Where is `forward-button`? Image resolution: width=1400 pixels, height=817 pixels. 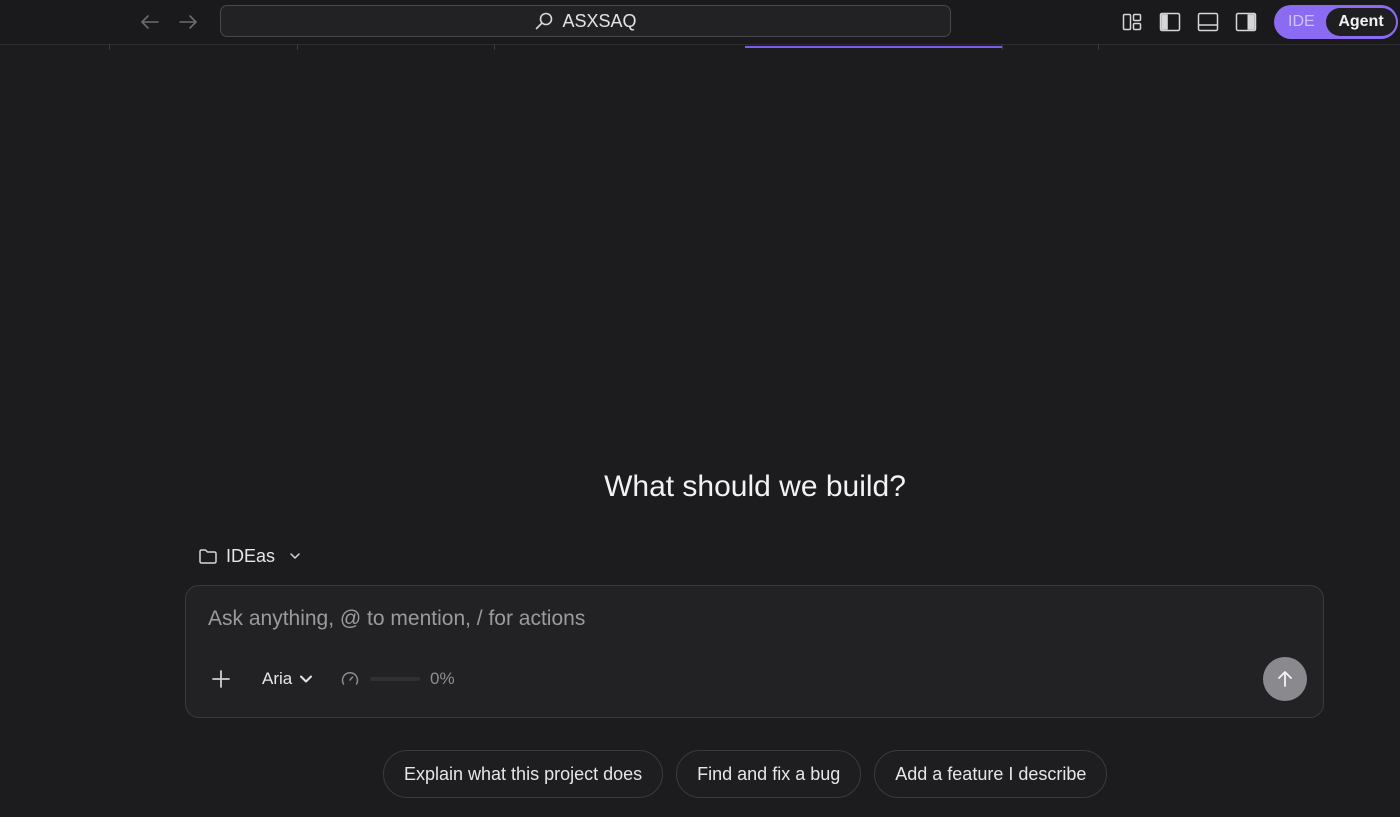 forward-button is located at coordinates (188, 22).